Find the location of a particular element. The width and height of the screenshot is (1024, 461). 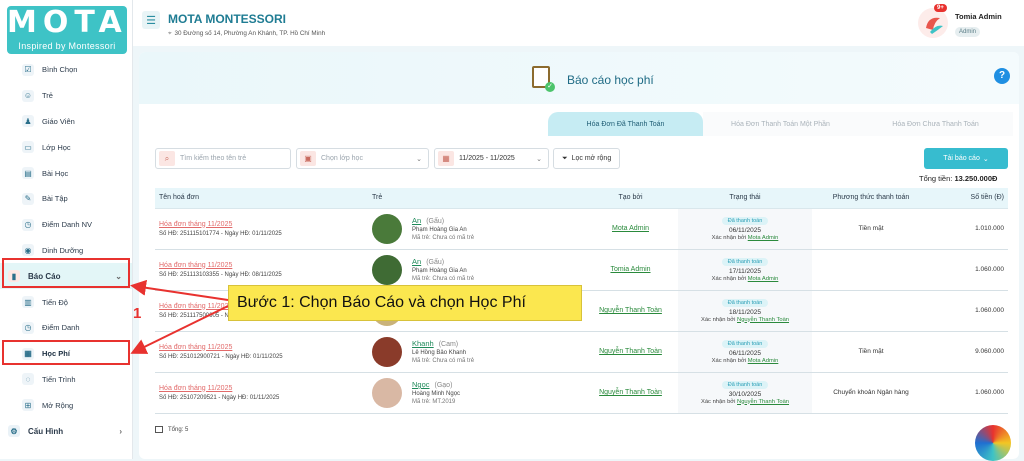

step-number: 1 is located at coordinates (137, 313).